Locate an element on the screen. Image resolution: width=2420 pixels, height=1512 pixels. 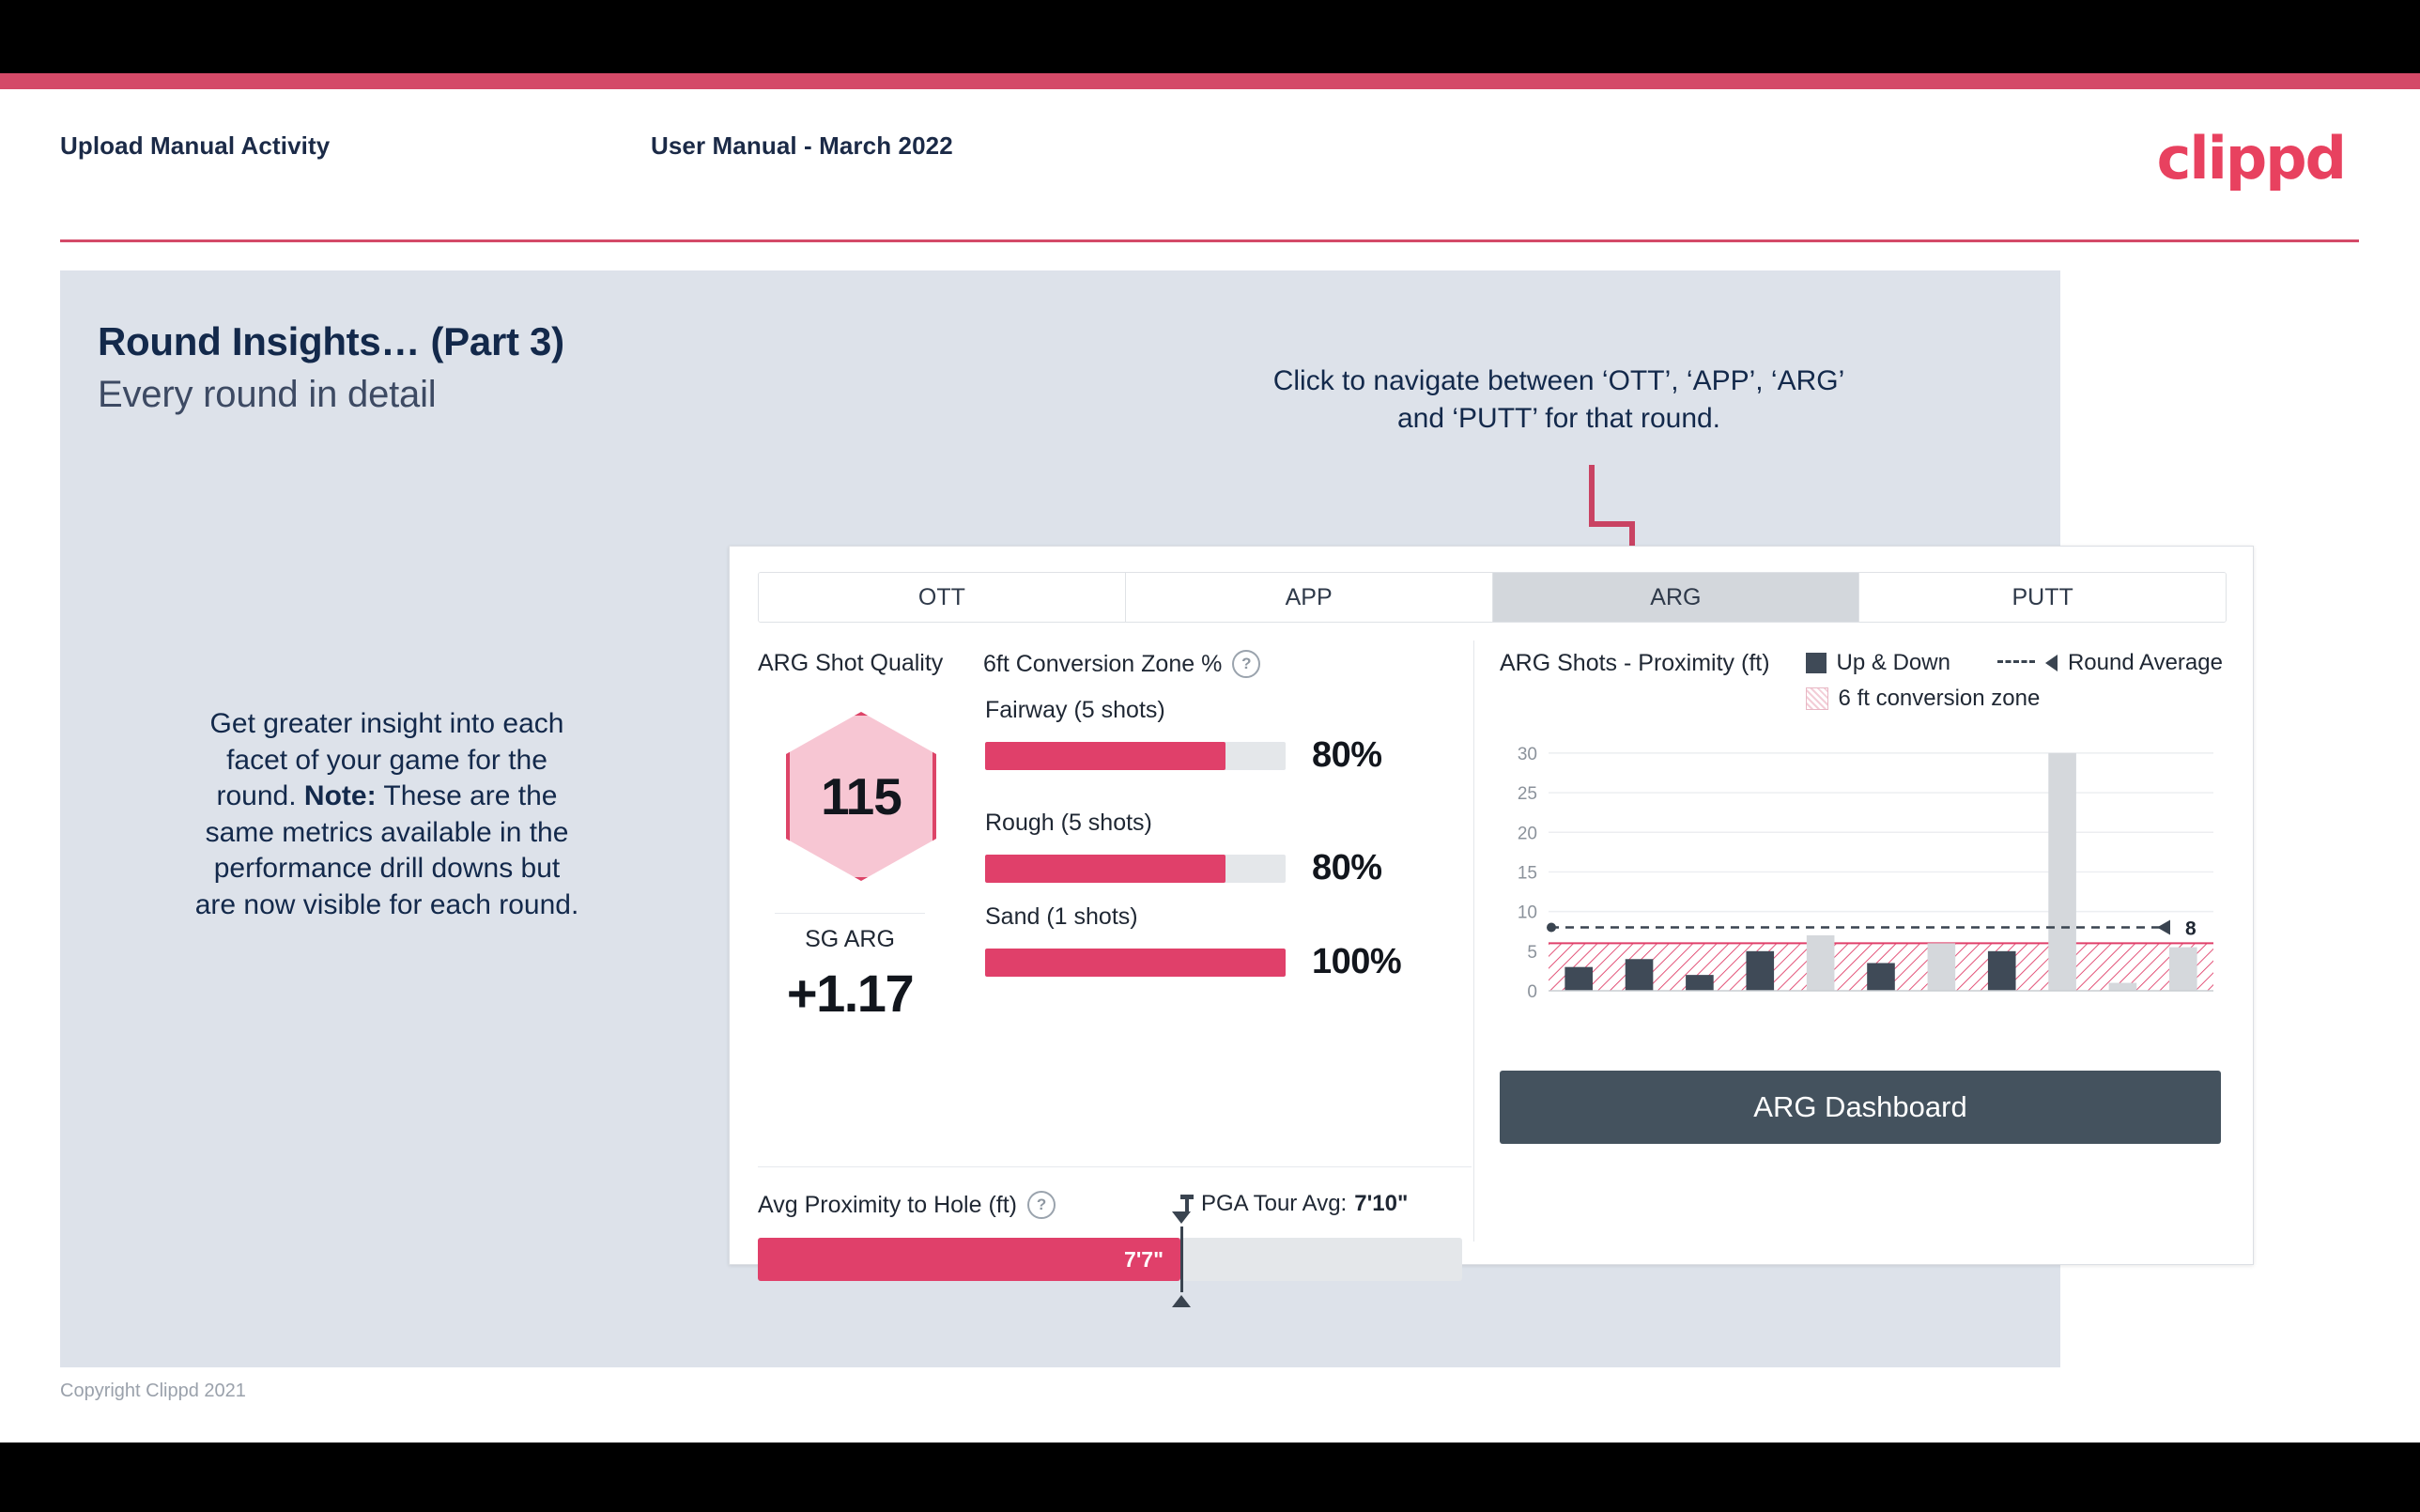
question-circle-icon: ? is located at coordinates (1246, 664).